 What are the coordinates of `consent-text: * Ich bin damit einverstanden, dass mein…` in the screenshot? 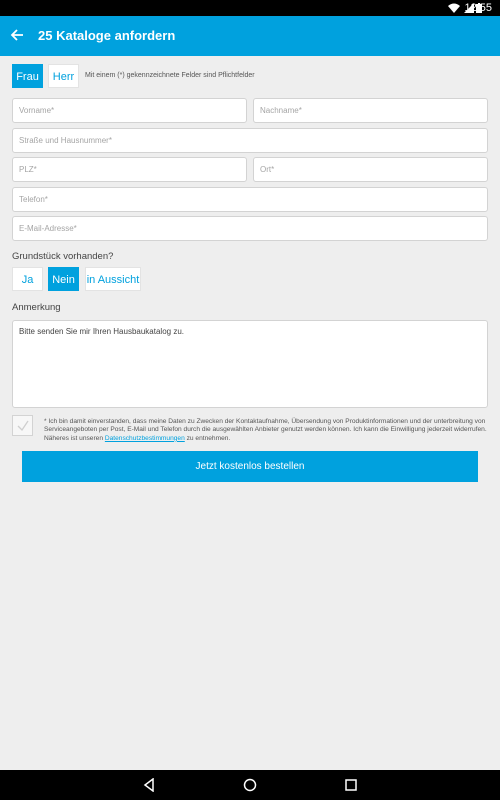 It's located at (266, 430).